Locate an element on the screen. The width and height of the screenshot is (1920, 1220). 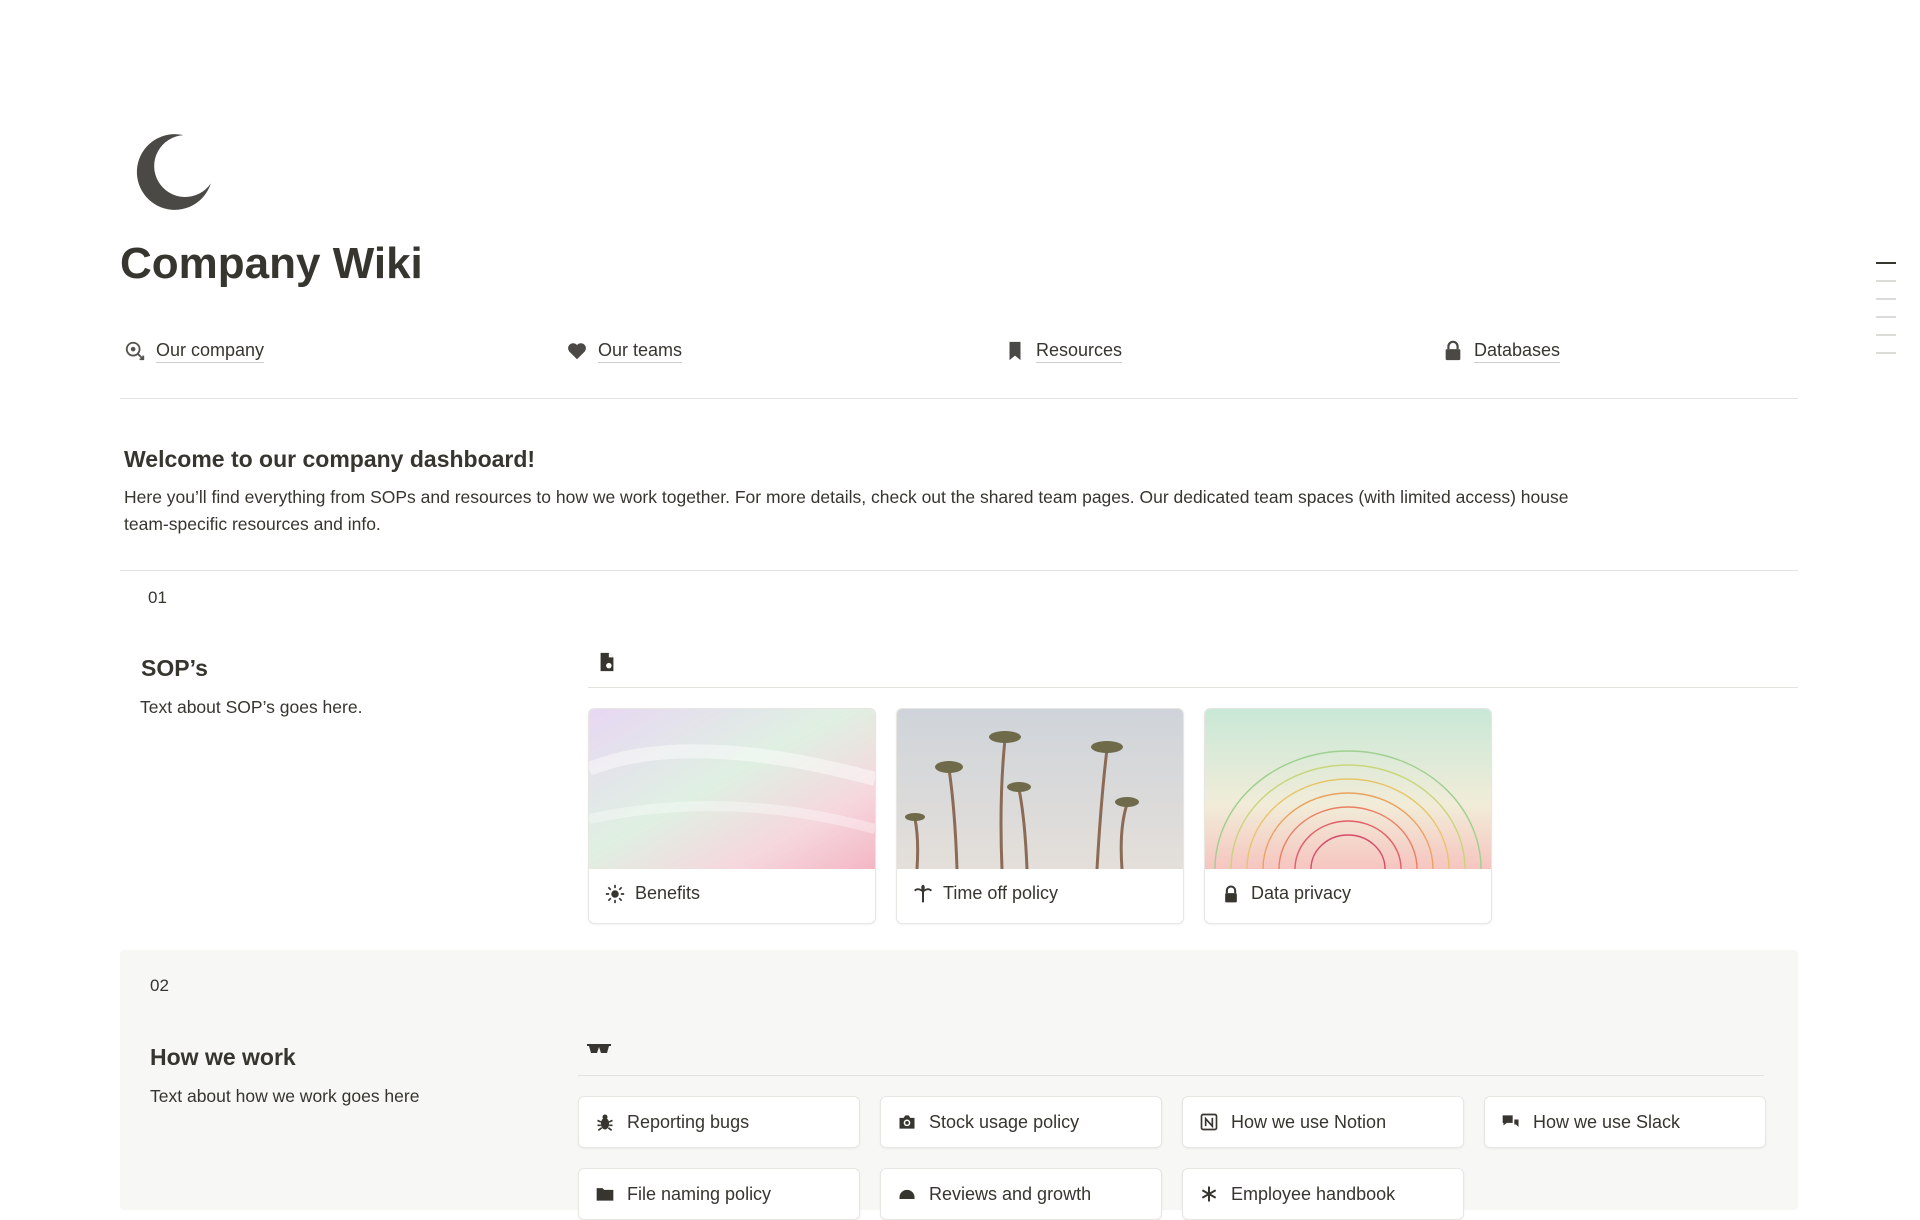
toc-marker-active is located at coordinates (1886, 263).